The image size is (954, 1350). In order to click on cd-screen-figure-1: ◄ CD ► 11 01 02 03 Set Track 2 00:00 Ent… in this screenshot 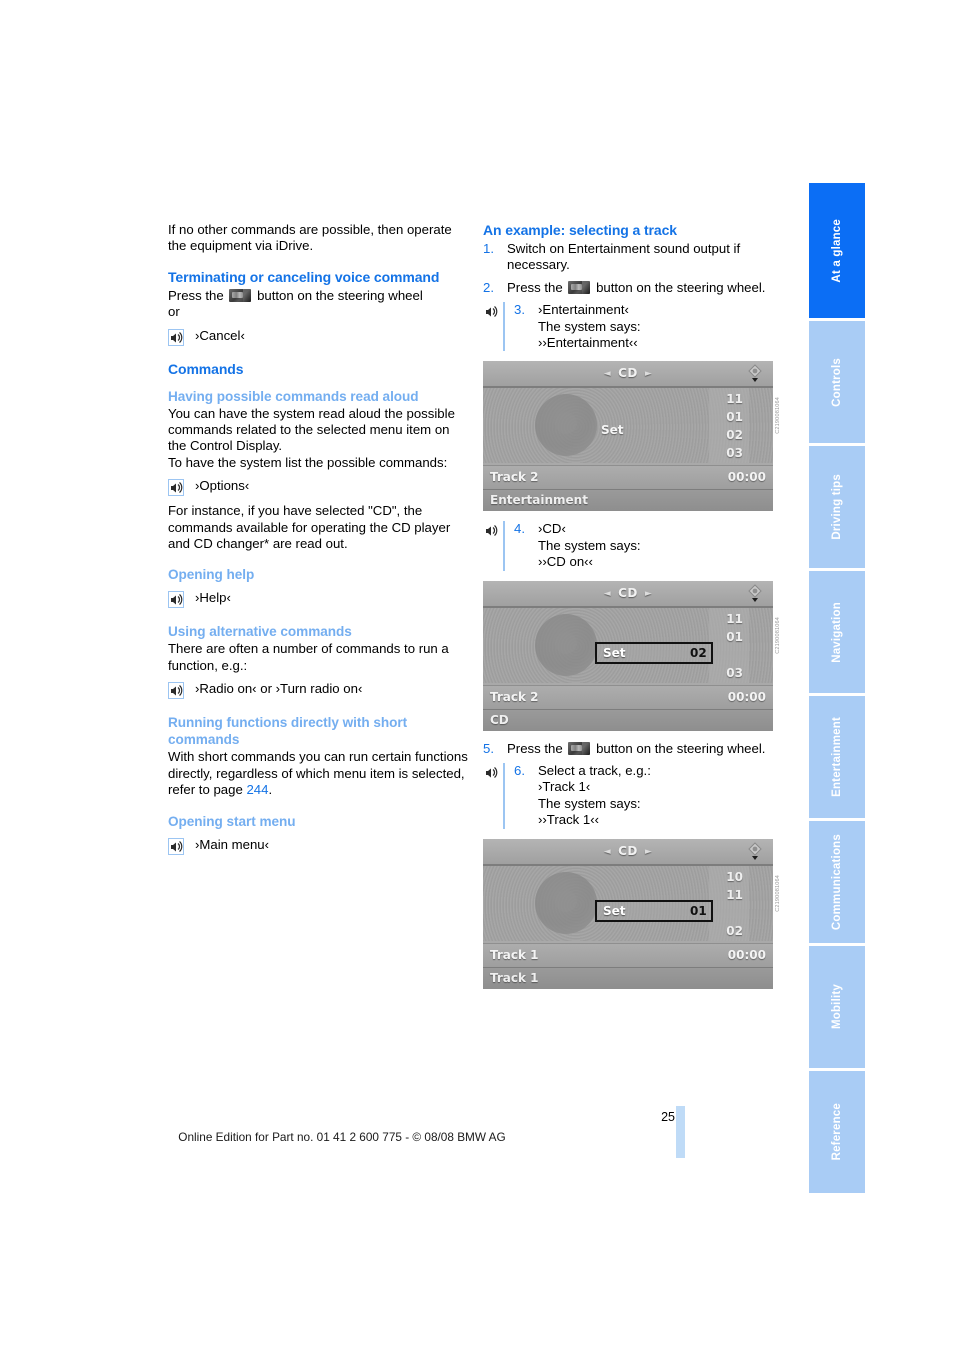, I will do `click(632, 436)`.